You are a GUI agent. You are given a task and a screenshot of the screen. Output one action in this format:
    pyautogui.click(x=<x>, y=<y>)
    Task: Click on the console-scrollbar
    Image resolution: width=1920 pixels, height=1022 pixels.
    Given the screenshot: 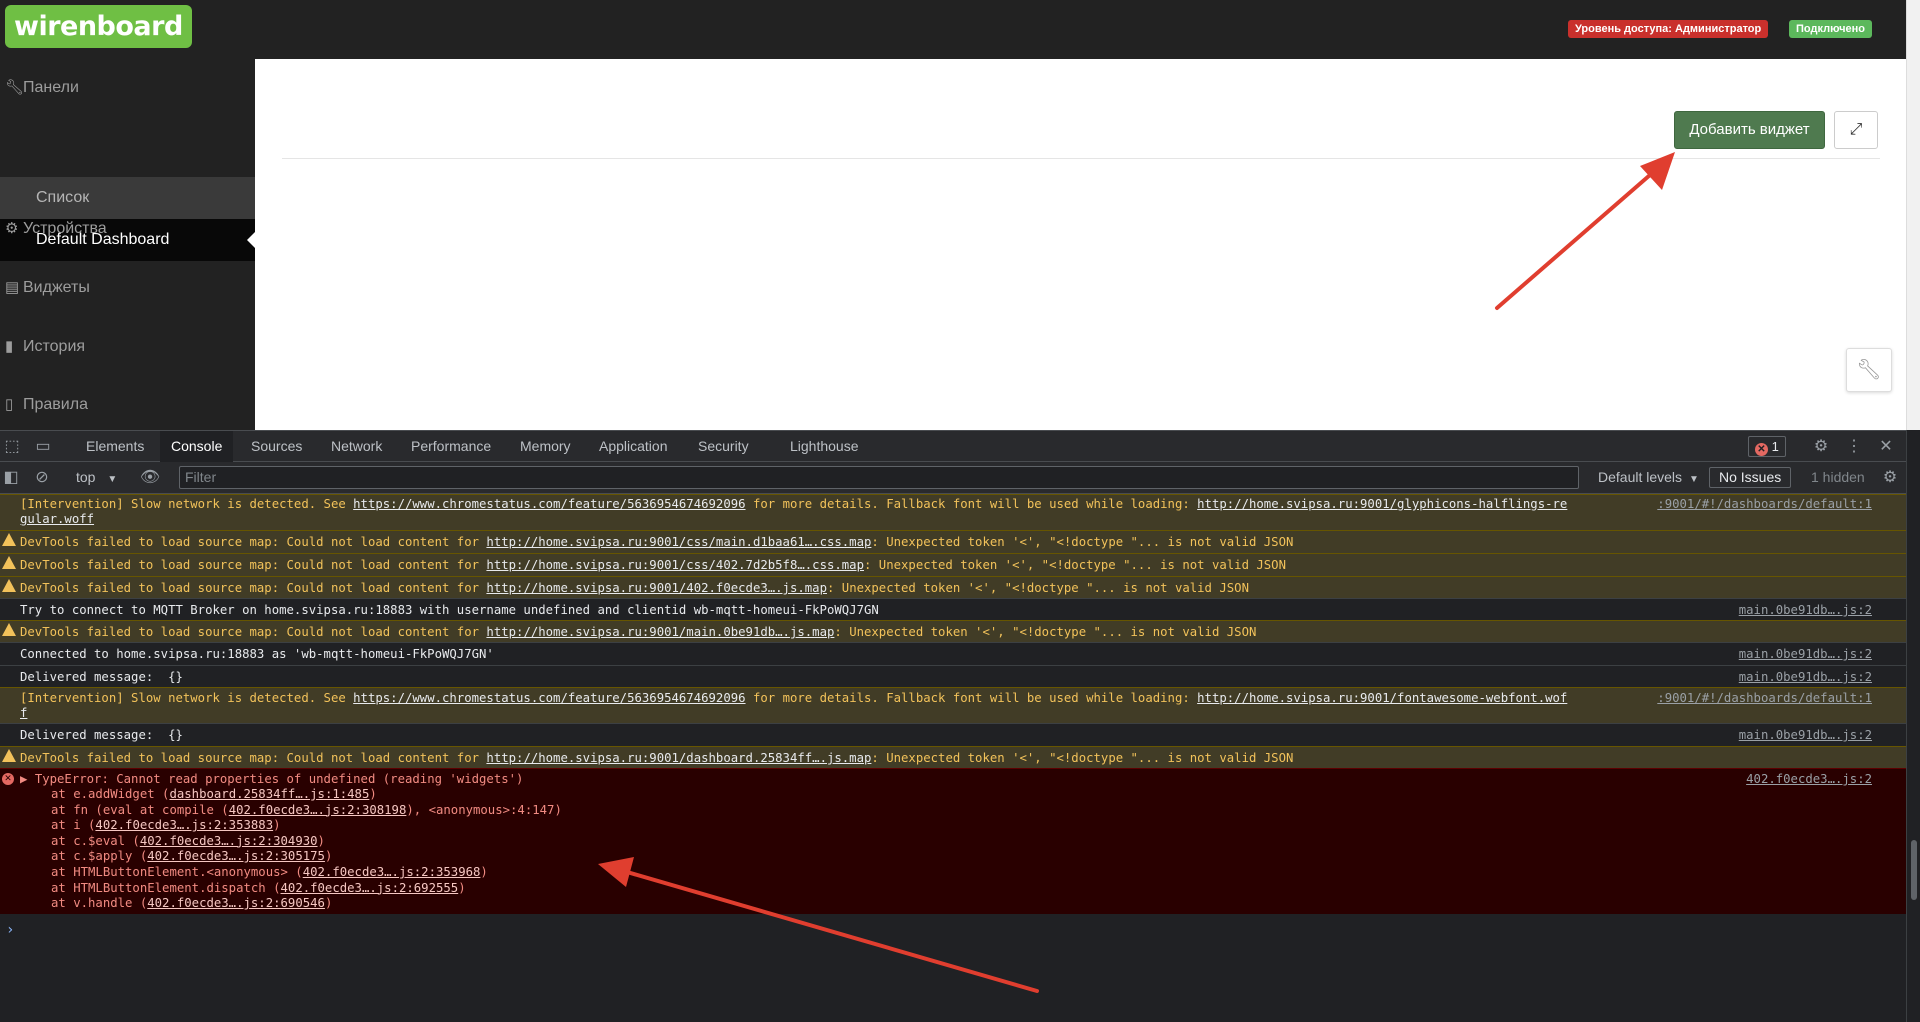 What is the action you would take?
    pyautogui.click(x=1913, y=726)
    